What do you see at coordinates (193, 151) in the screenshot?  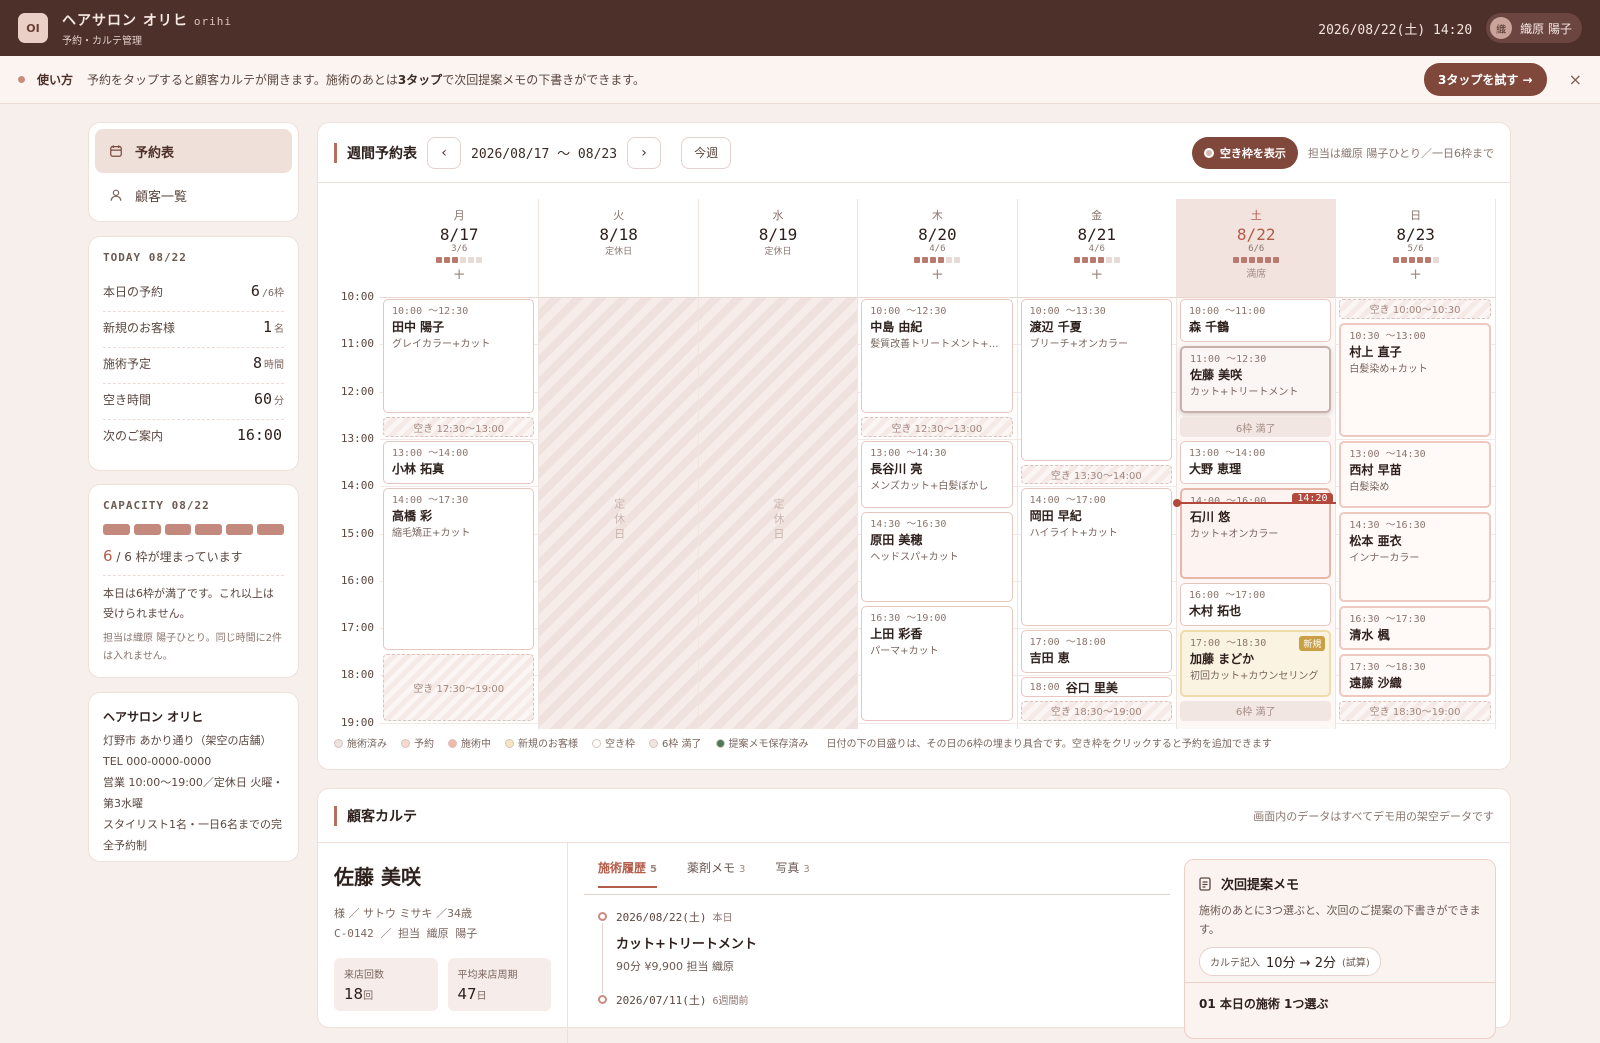 I see `sidebar-item-schedule: 予約表` at bounding box center [193, 151].